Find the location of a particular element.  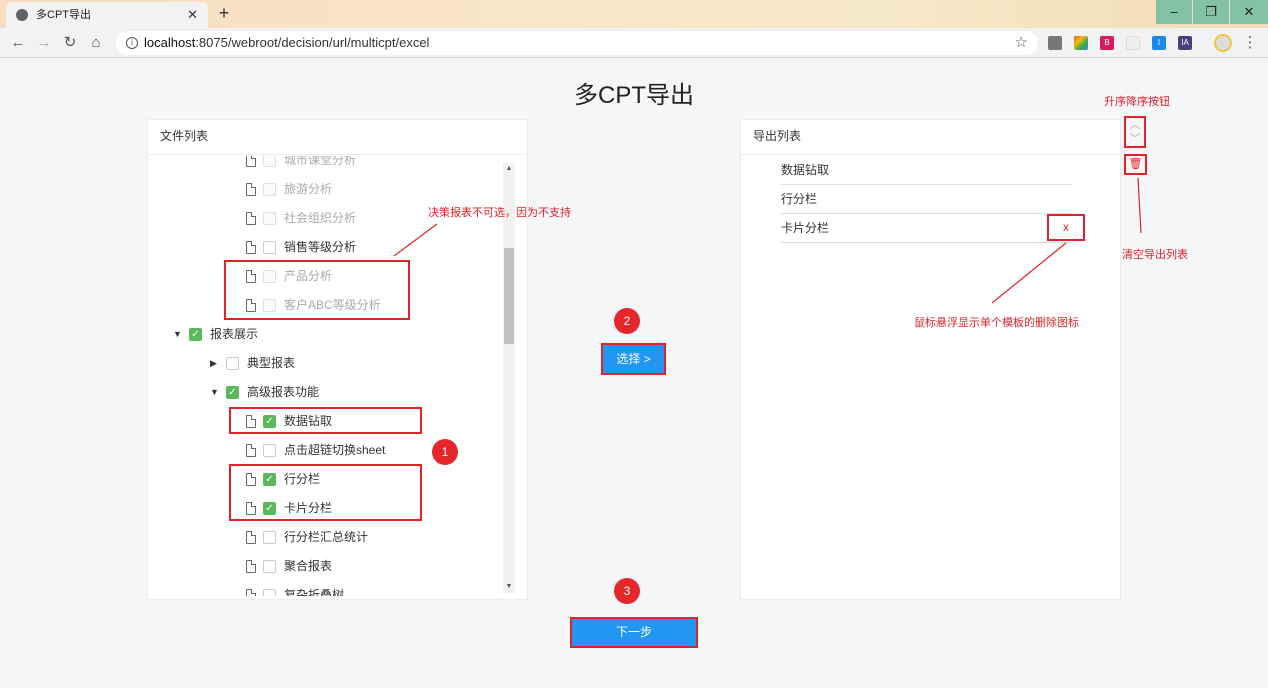

annotation-box-unselectable is located at coordinates (317, 290).